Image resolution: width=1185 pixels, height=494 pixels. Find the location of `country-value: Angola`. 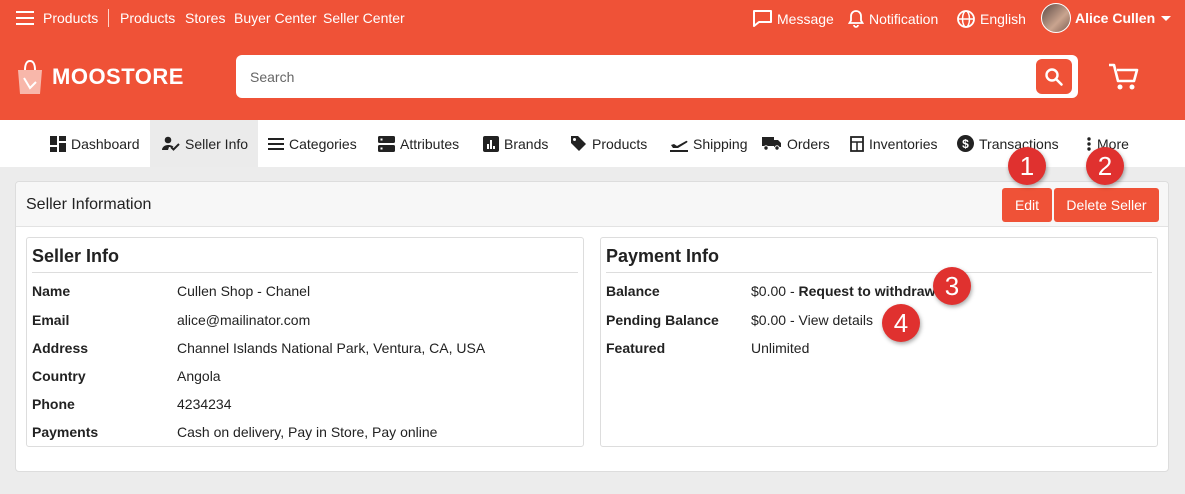

country-value: Angola is located at coordinates (199, 376).